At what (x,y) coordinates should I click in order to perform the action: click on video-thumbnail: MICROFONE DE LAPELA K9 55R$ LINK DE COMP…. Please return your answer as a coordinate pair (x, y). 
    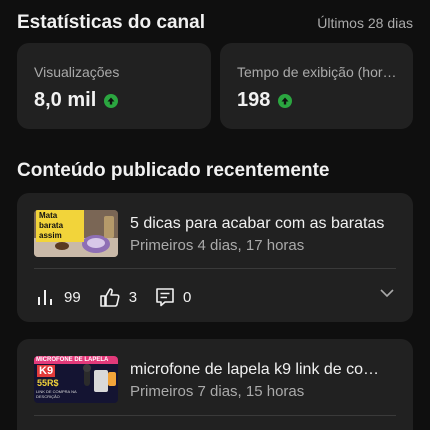
    Looking at the image, I should click on (76, 379).